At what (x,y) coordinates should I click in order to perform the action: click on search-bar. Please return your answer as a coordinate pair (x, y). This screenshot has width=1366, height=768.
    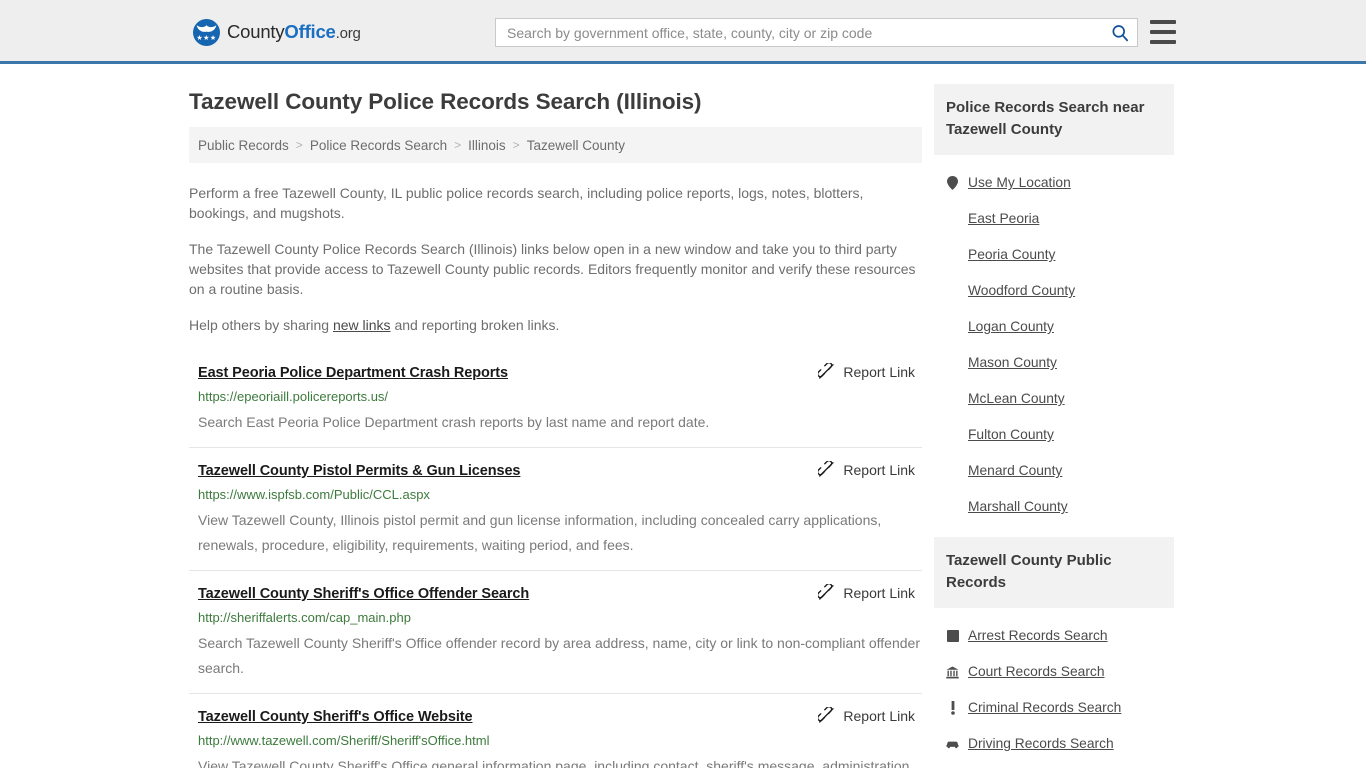
    Looking at the image, I should click on (816, 32).